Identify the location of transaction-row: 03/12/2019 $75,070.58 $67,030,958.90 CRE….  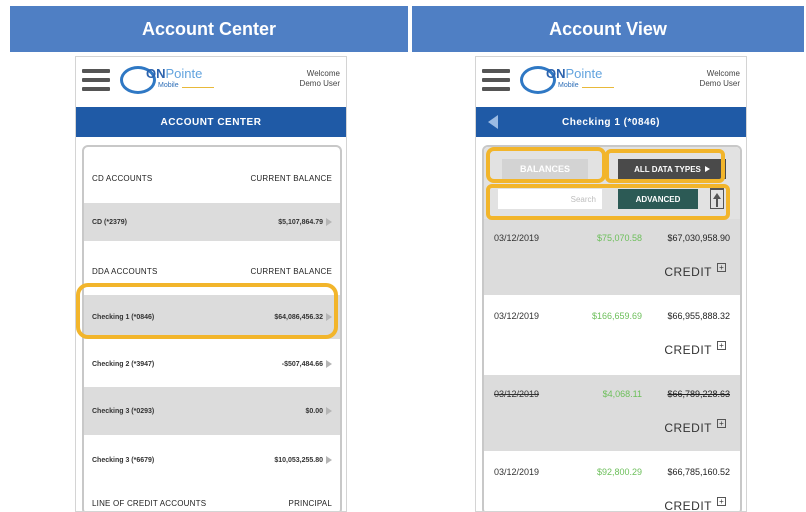
(612, 257).